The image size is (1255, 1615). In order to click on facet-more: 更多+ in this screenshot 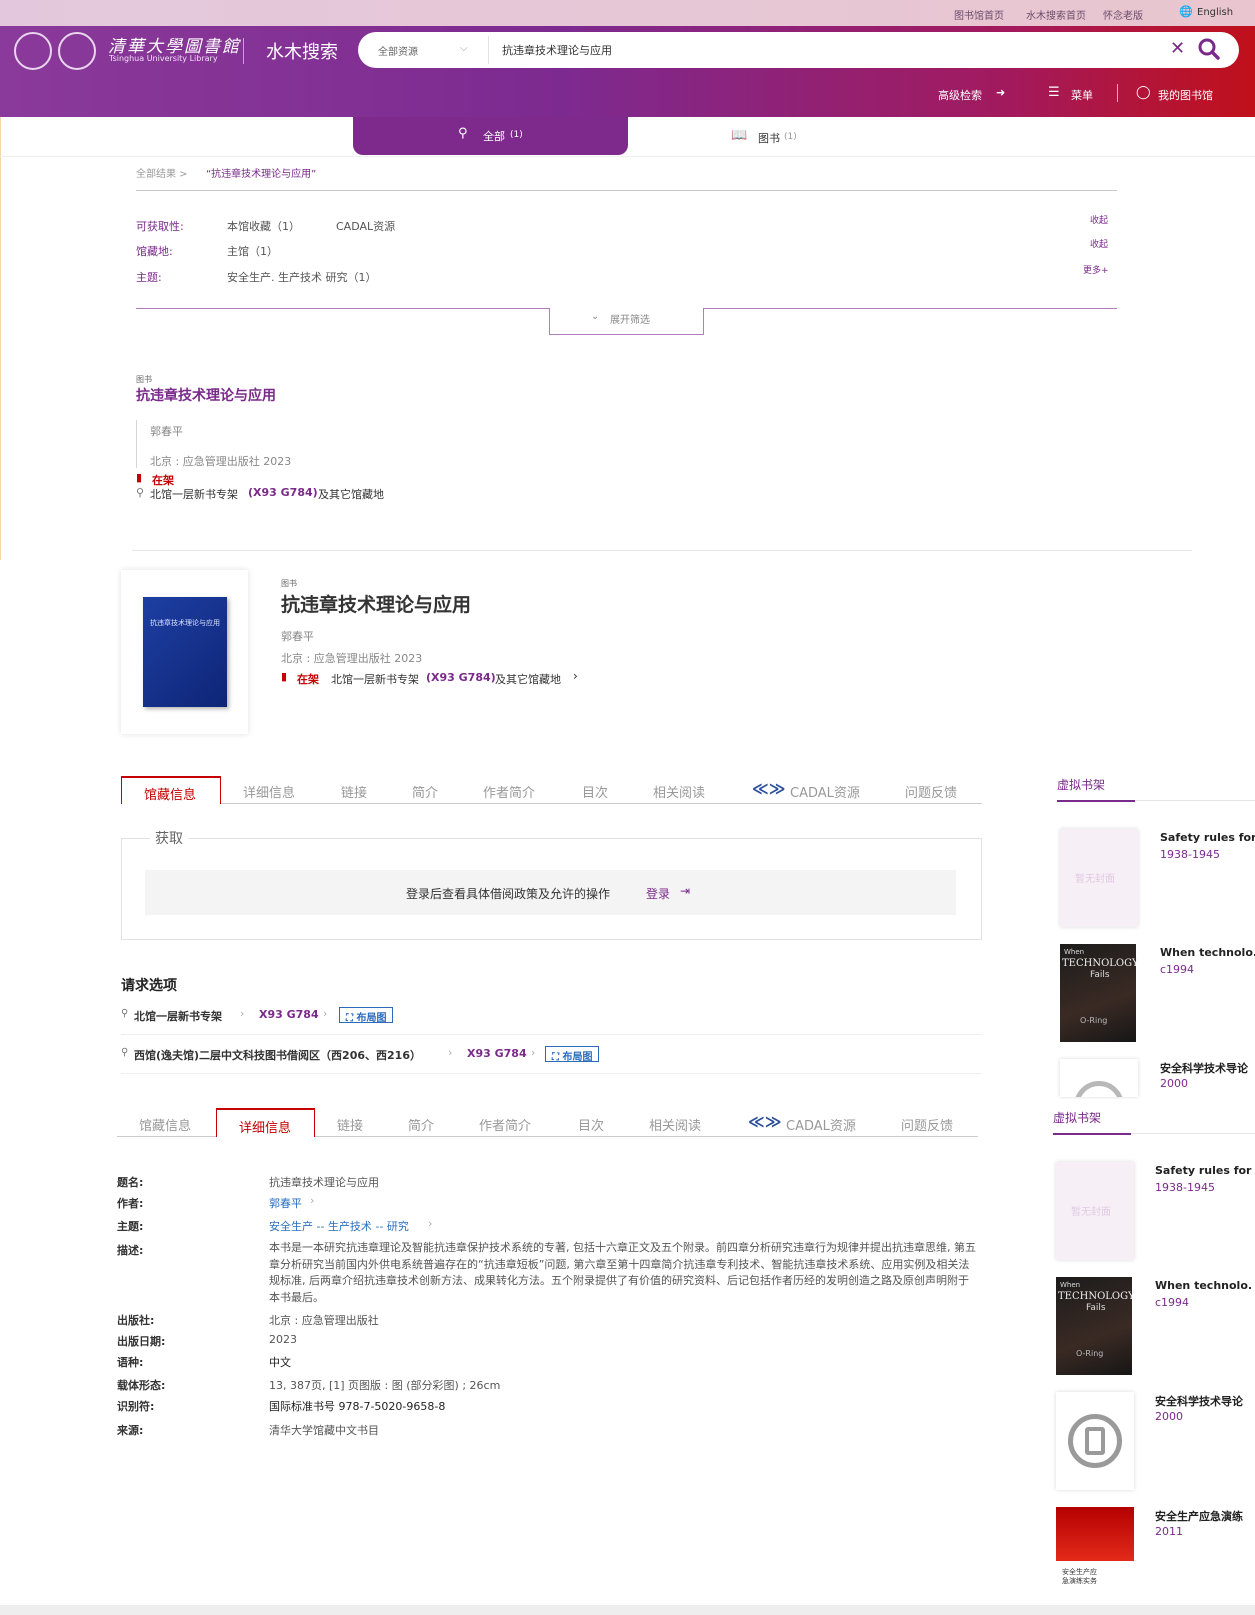, I will do `click(1096, 269)`.